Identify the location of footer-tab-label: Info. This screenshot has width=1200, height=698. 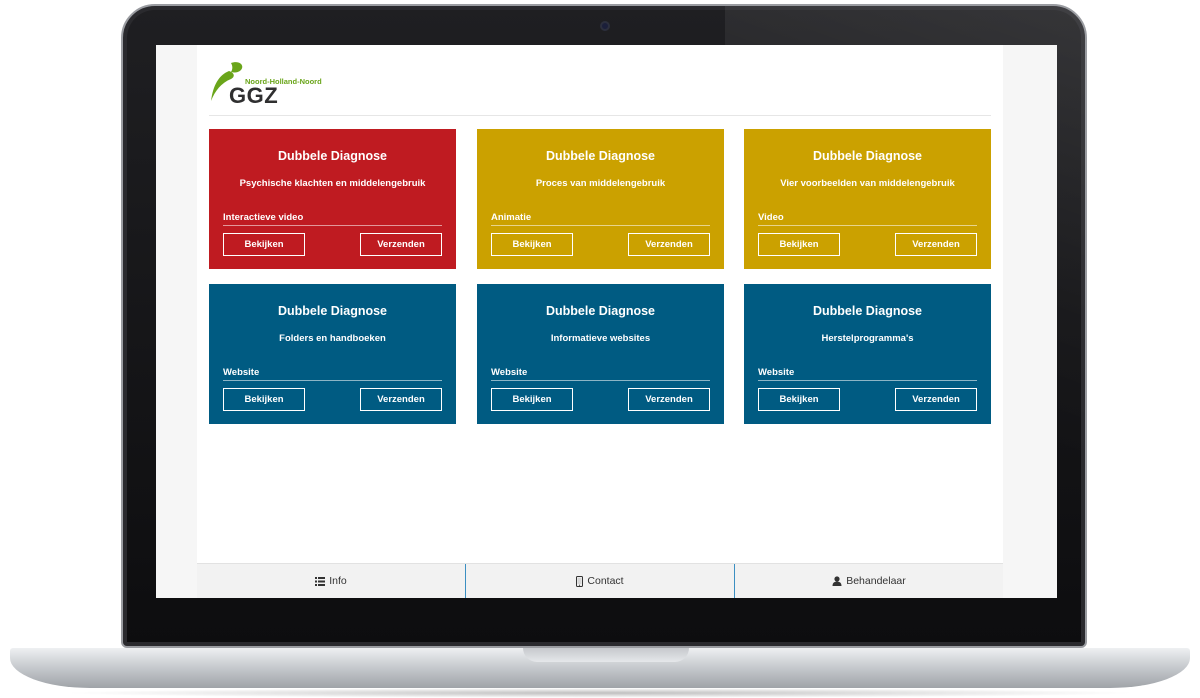
(338, 581).